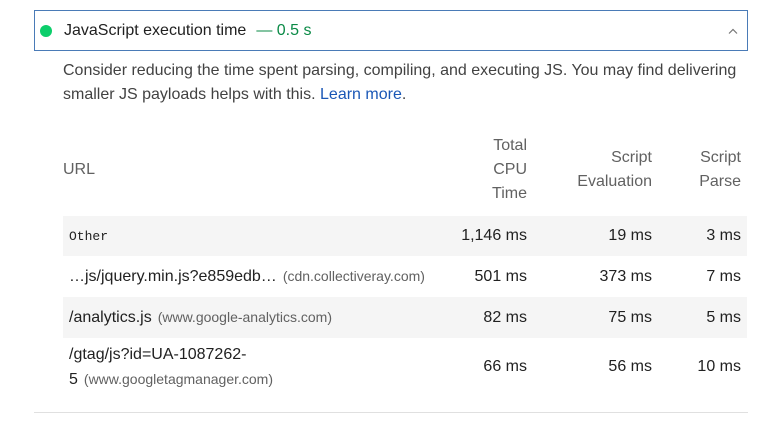 This screenshot has width=781, height=422. I want to click on header-cpu-line: CPU, so click(510, 169).